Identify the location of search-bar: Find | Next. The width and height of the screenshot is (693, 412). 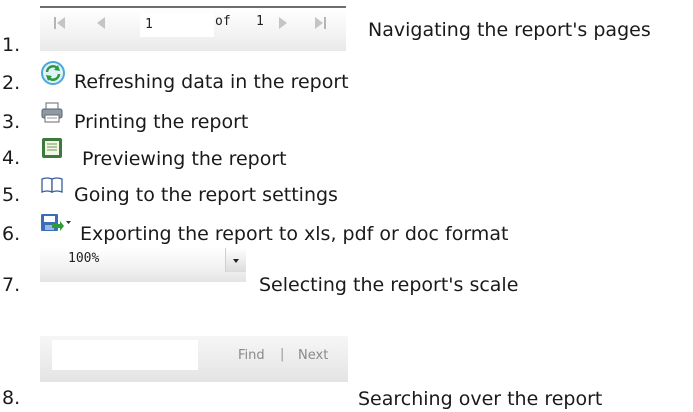
(194, 359).